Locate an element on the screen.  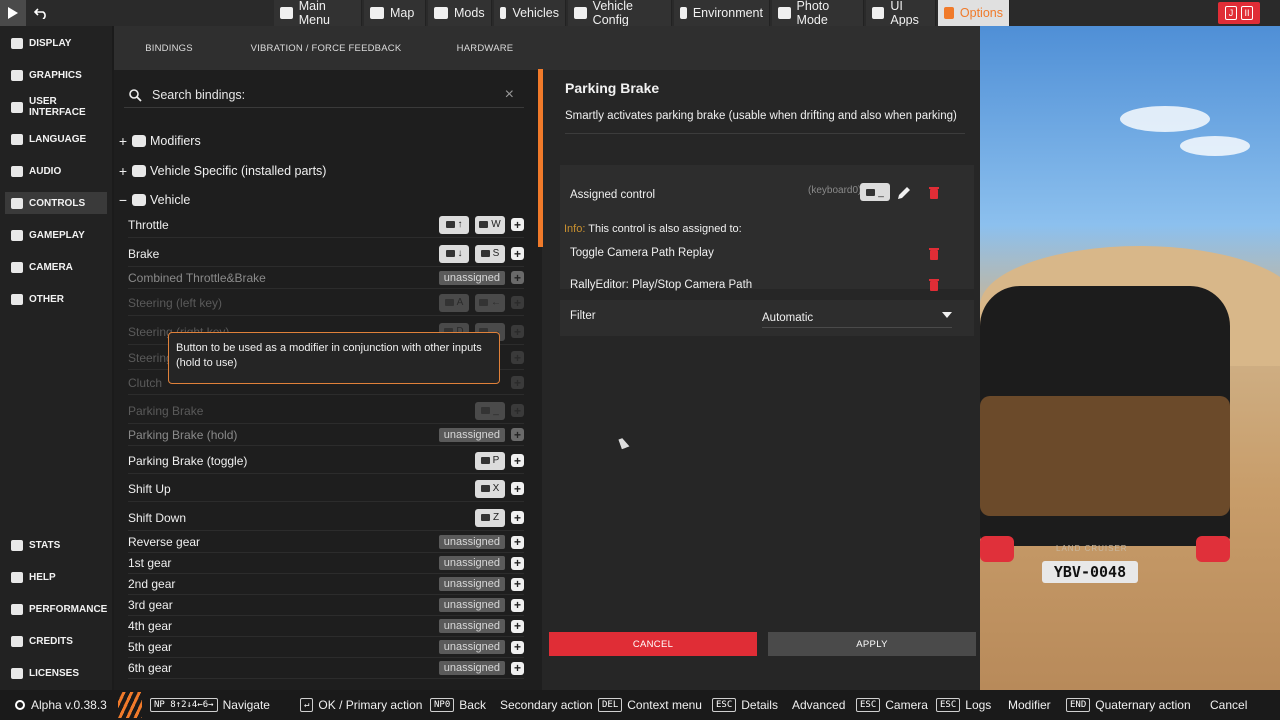
binding-row: Reverse gear unassigned + is located at coordinates (326, 542).